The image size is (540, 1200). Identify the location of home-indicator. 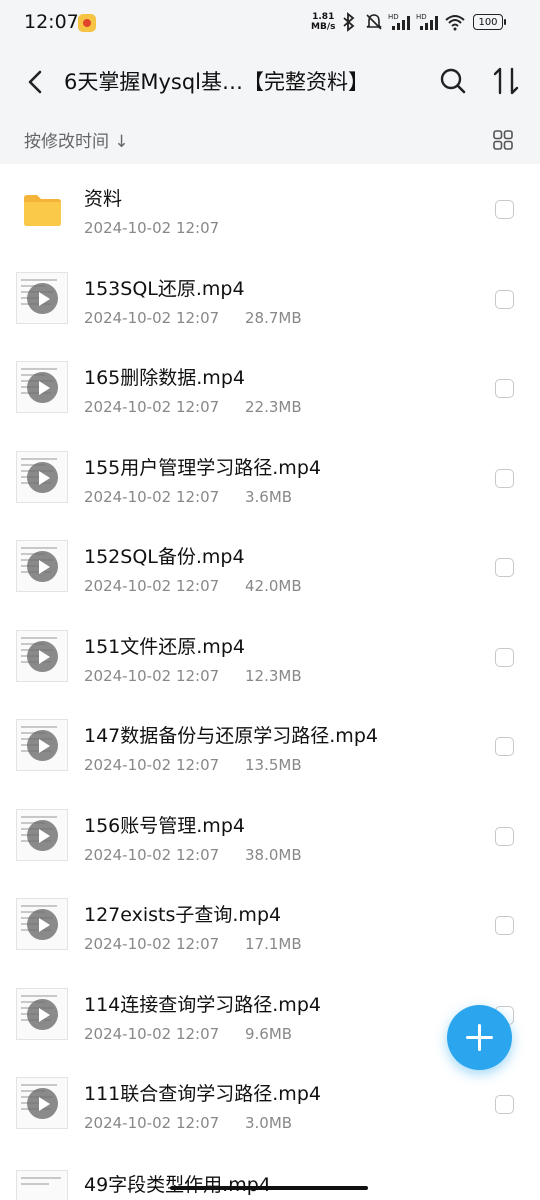
(269, 1188).